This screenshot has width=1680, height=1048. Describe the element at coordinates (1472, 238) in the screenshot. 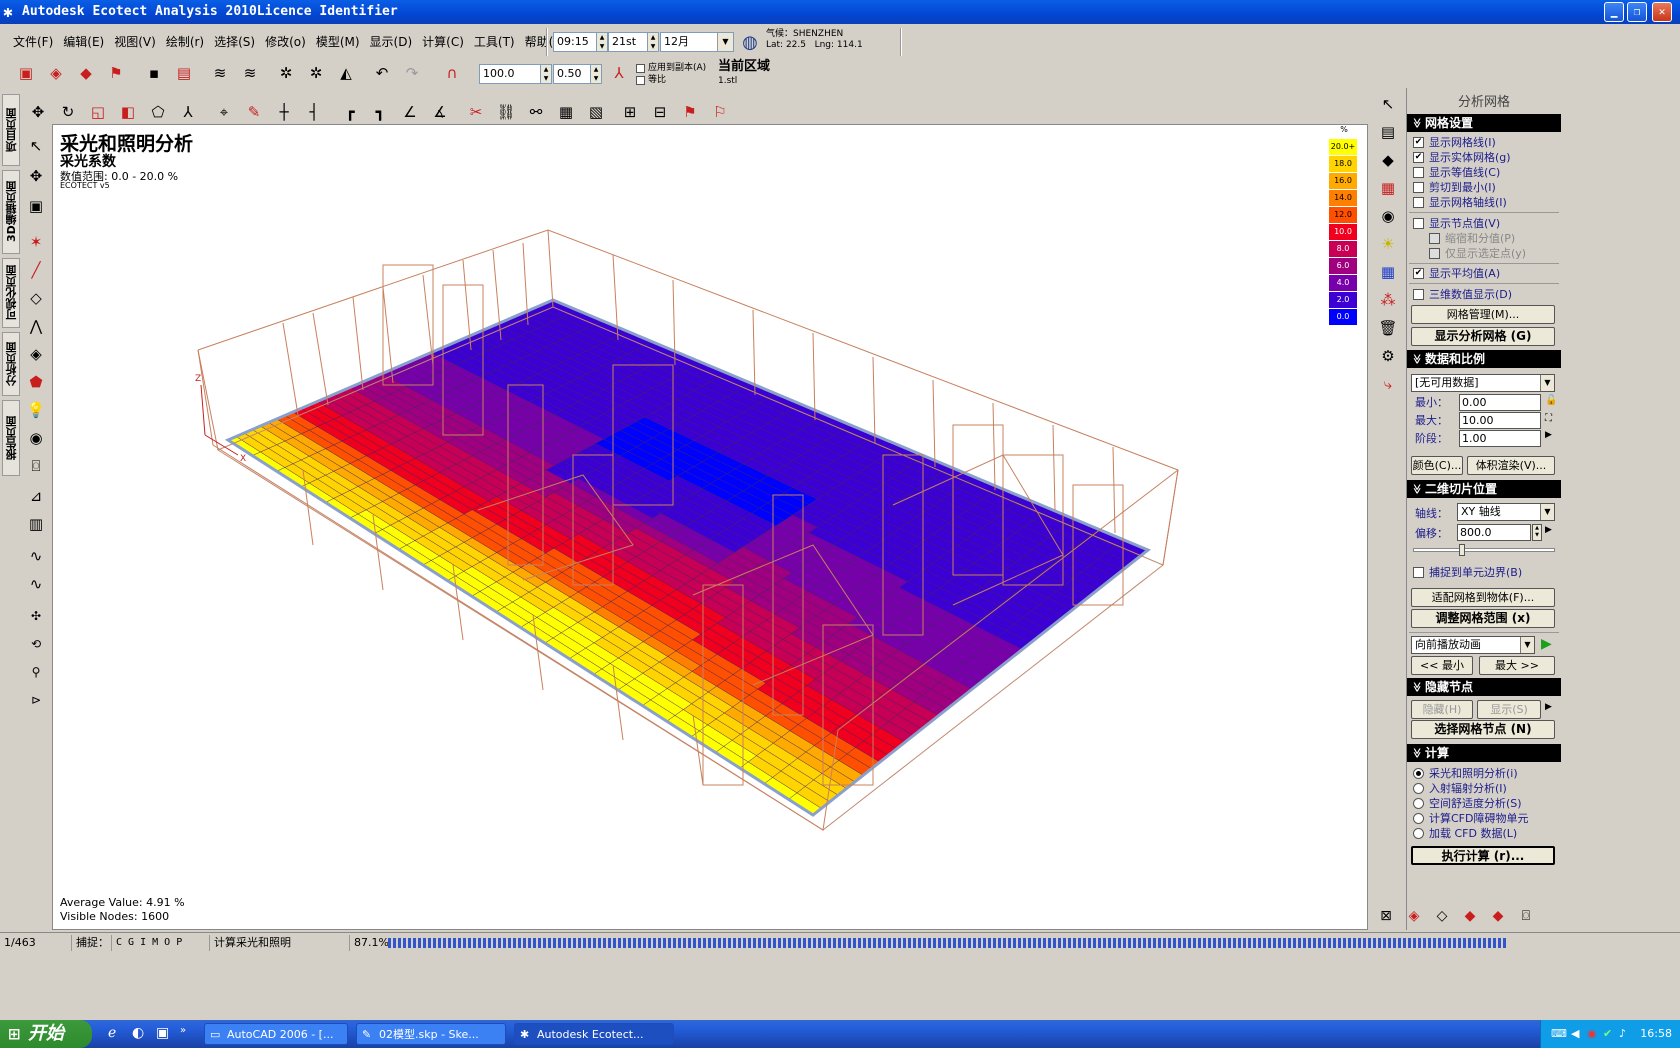

I see `shrink-option: 缩宿和分值(P)` at that location.